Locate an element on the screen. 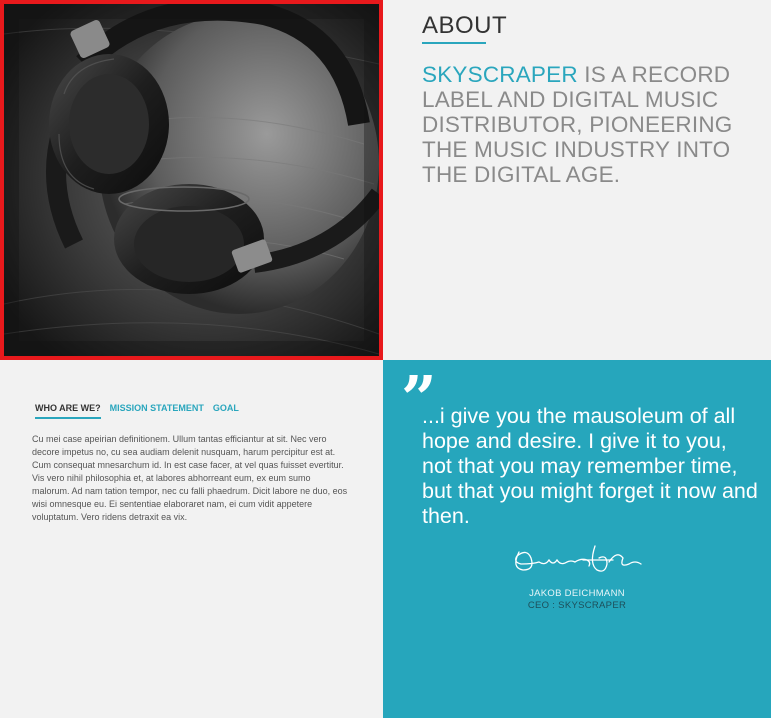  quote-author-role: CEO : SKYSCRAPER is located at coordinates (577, 605).